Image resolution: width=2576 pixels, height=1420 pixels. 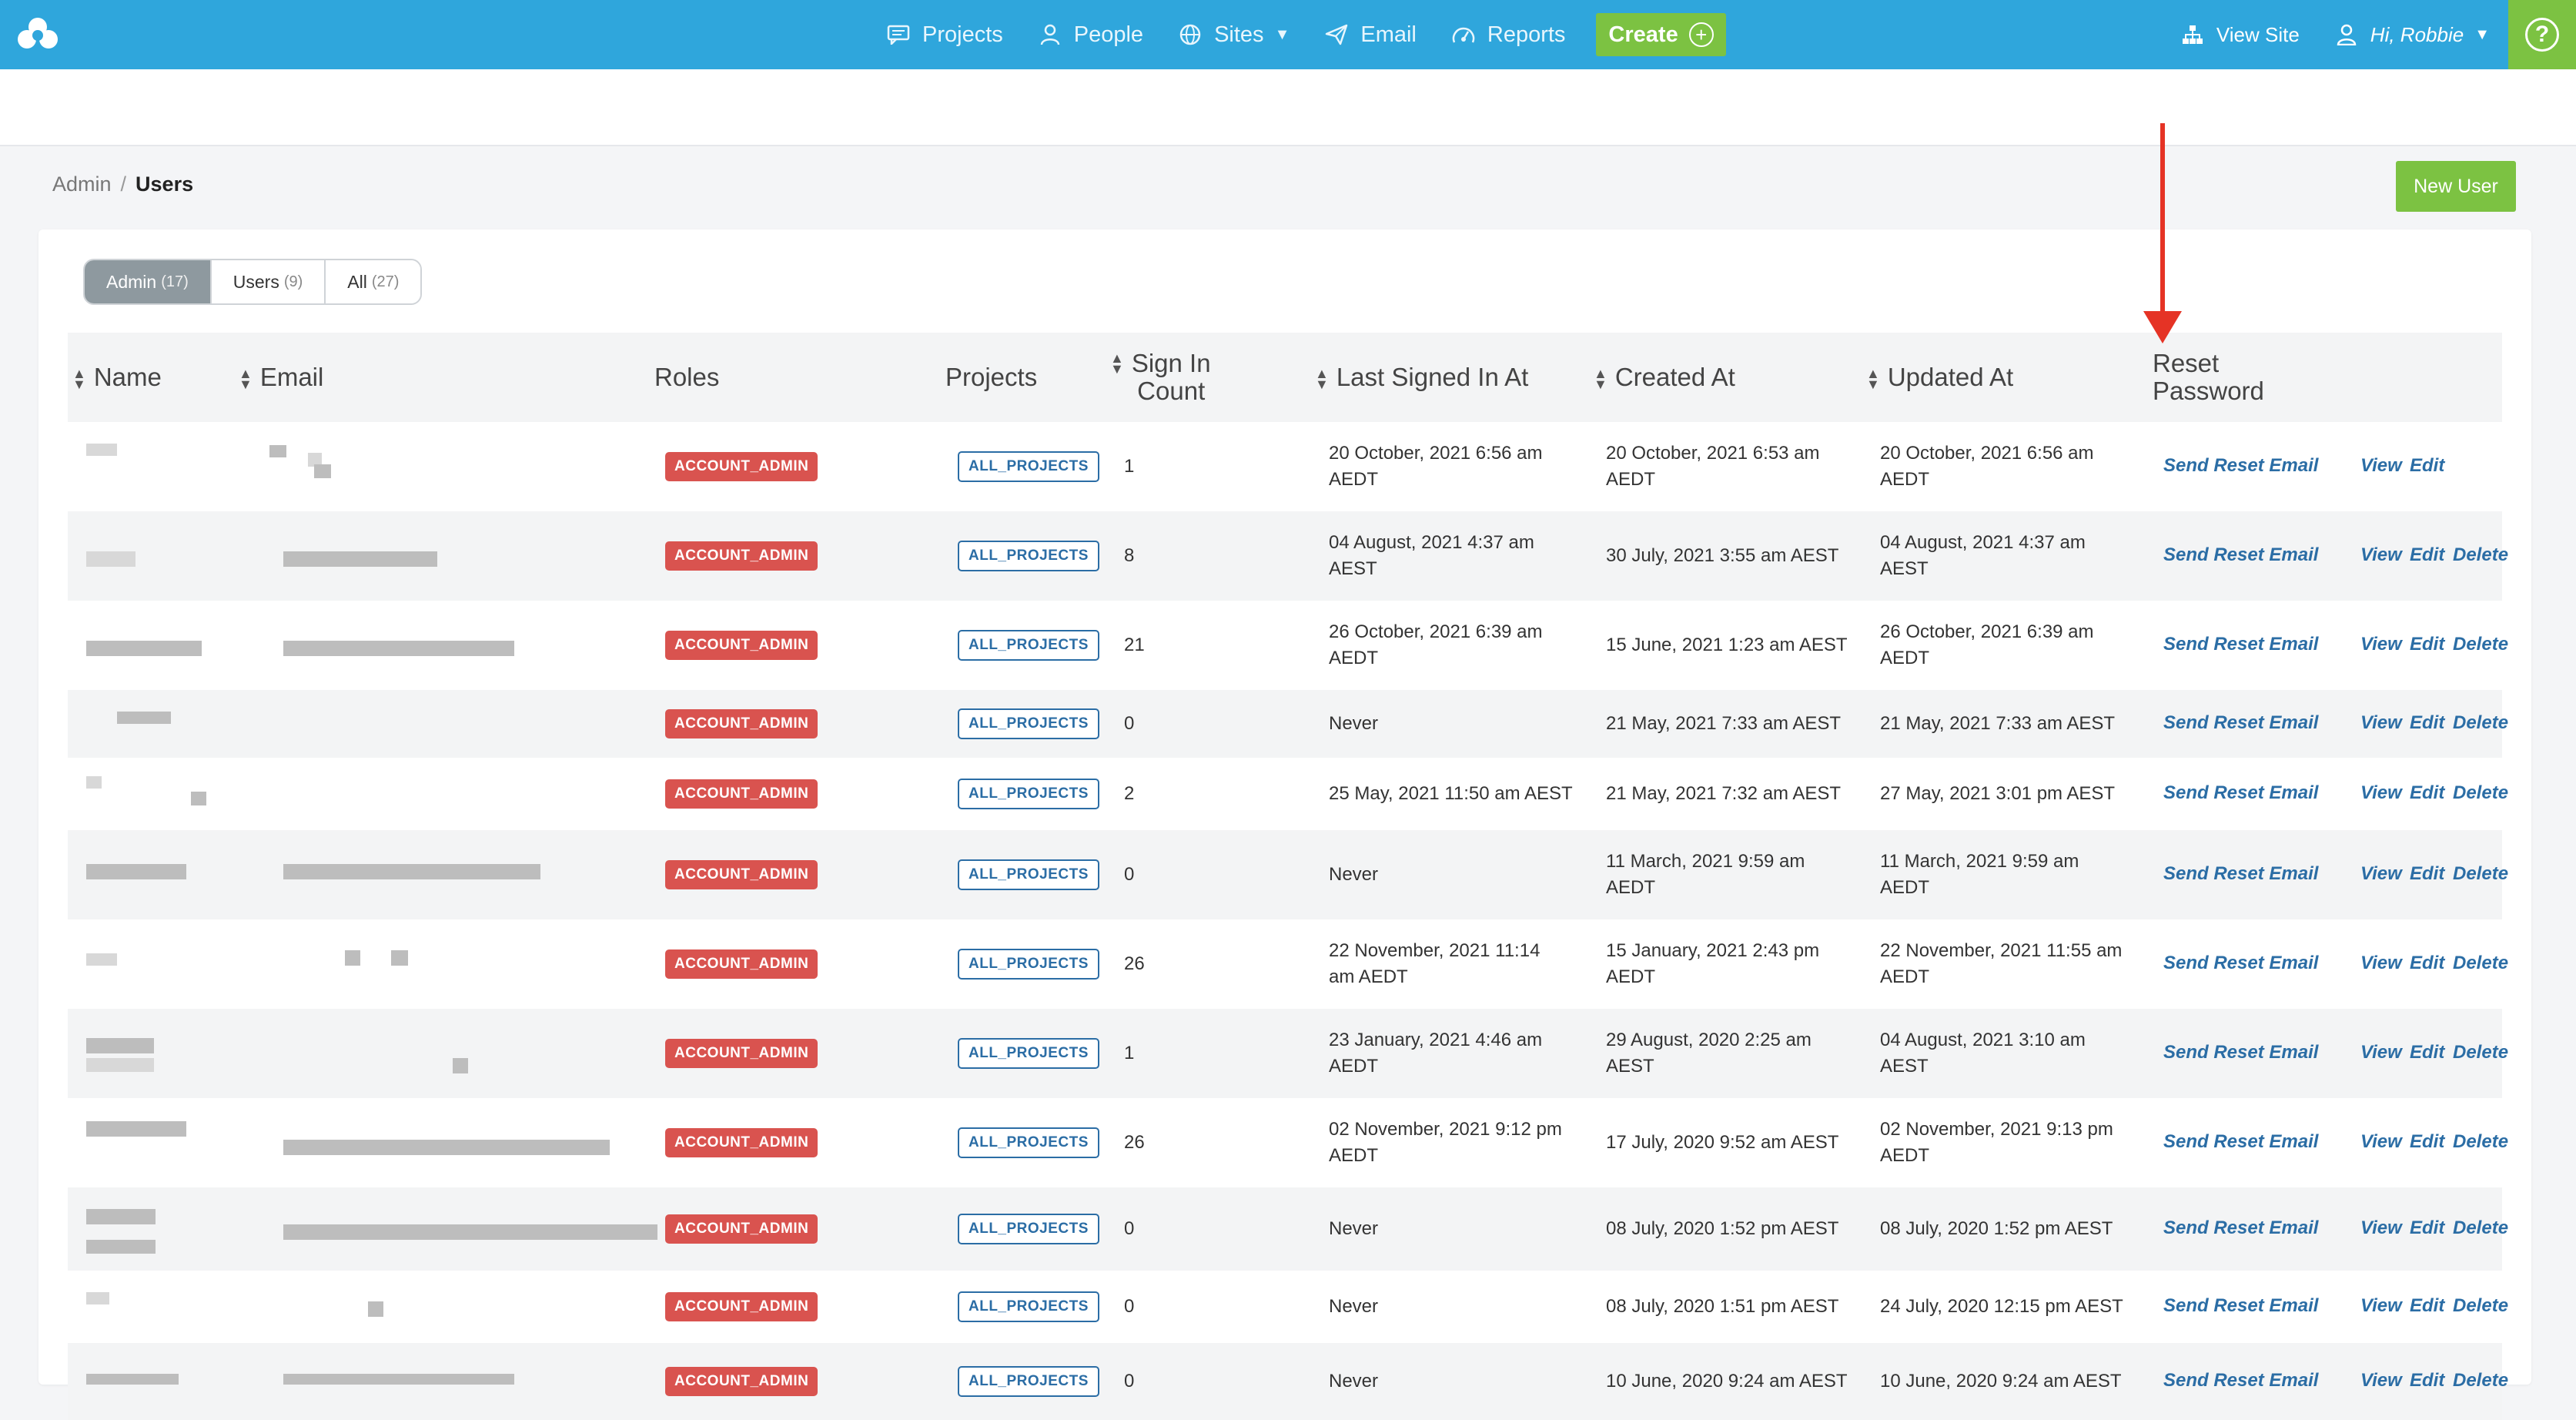 I want to click on app-logo-icon, so click(x=38, y=34).